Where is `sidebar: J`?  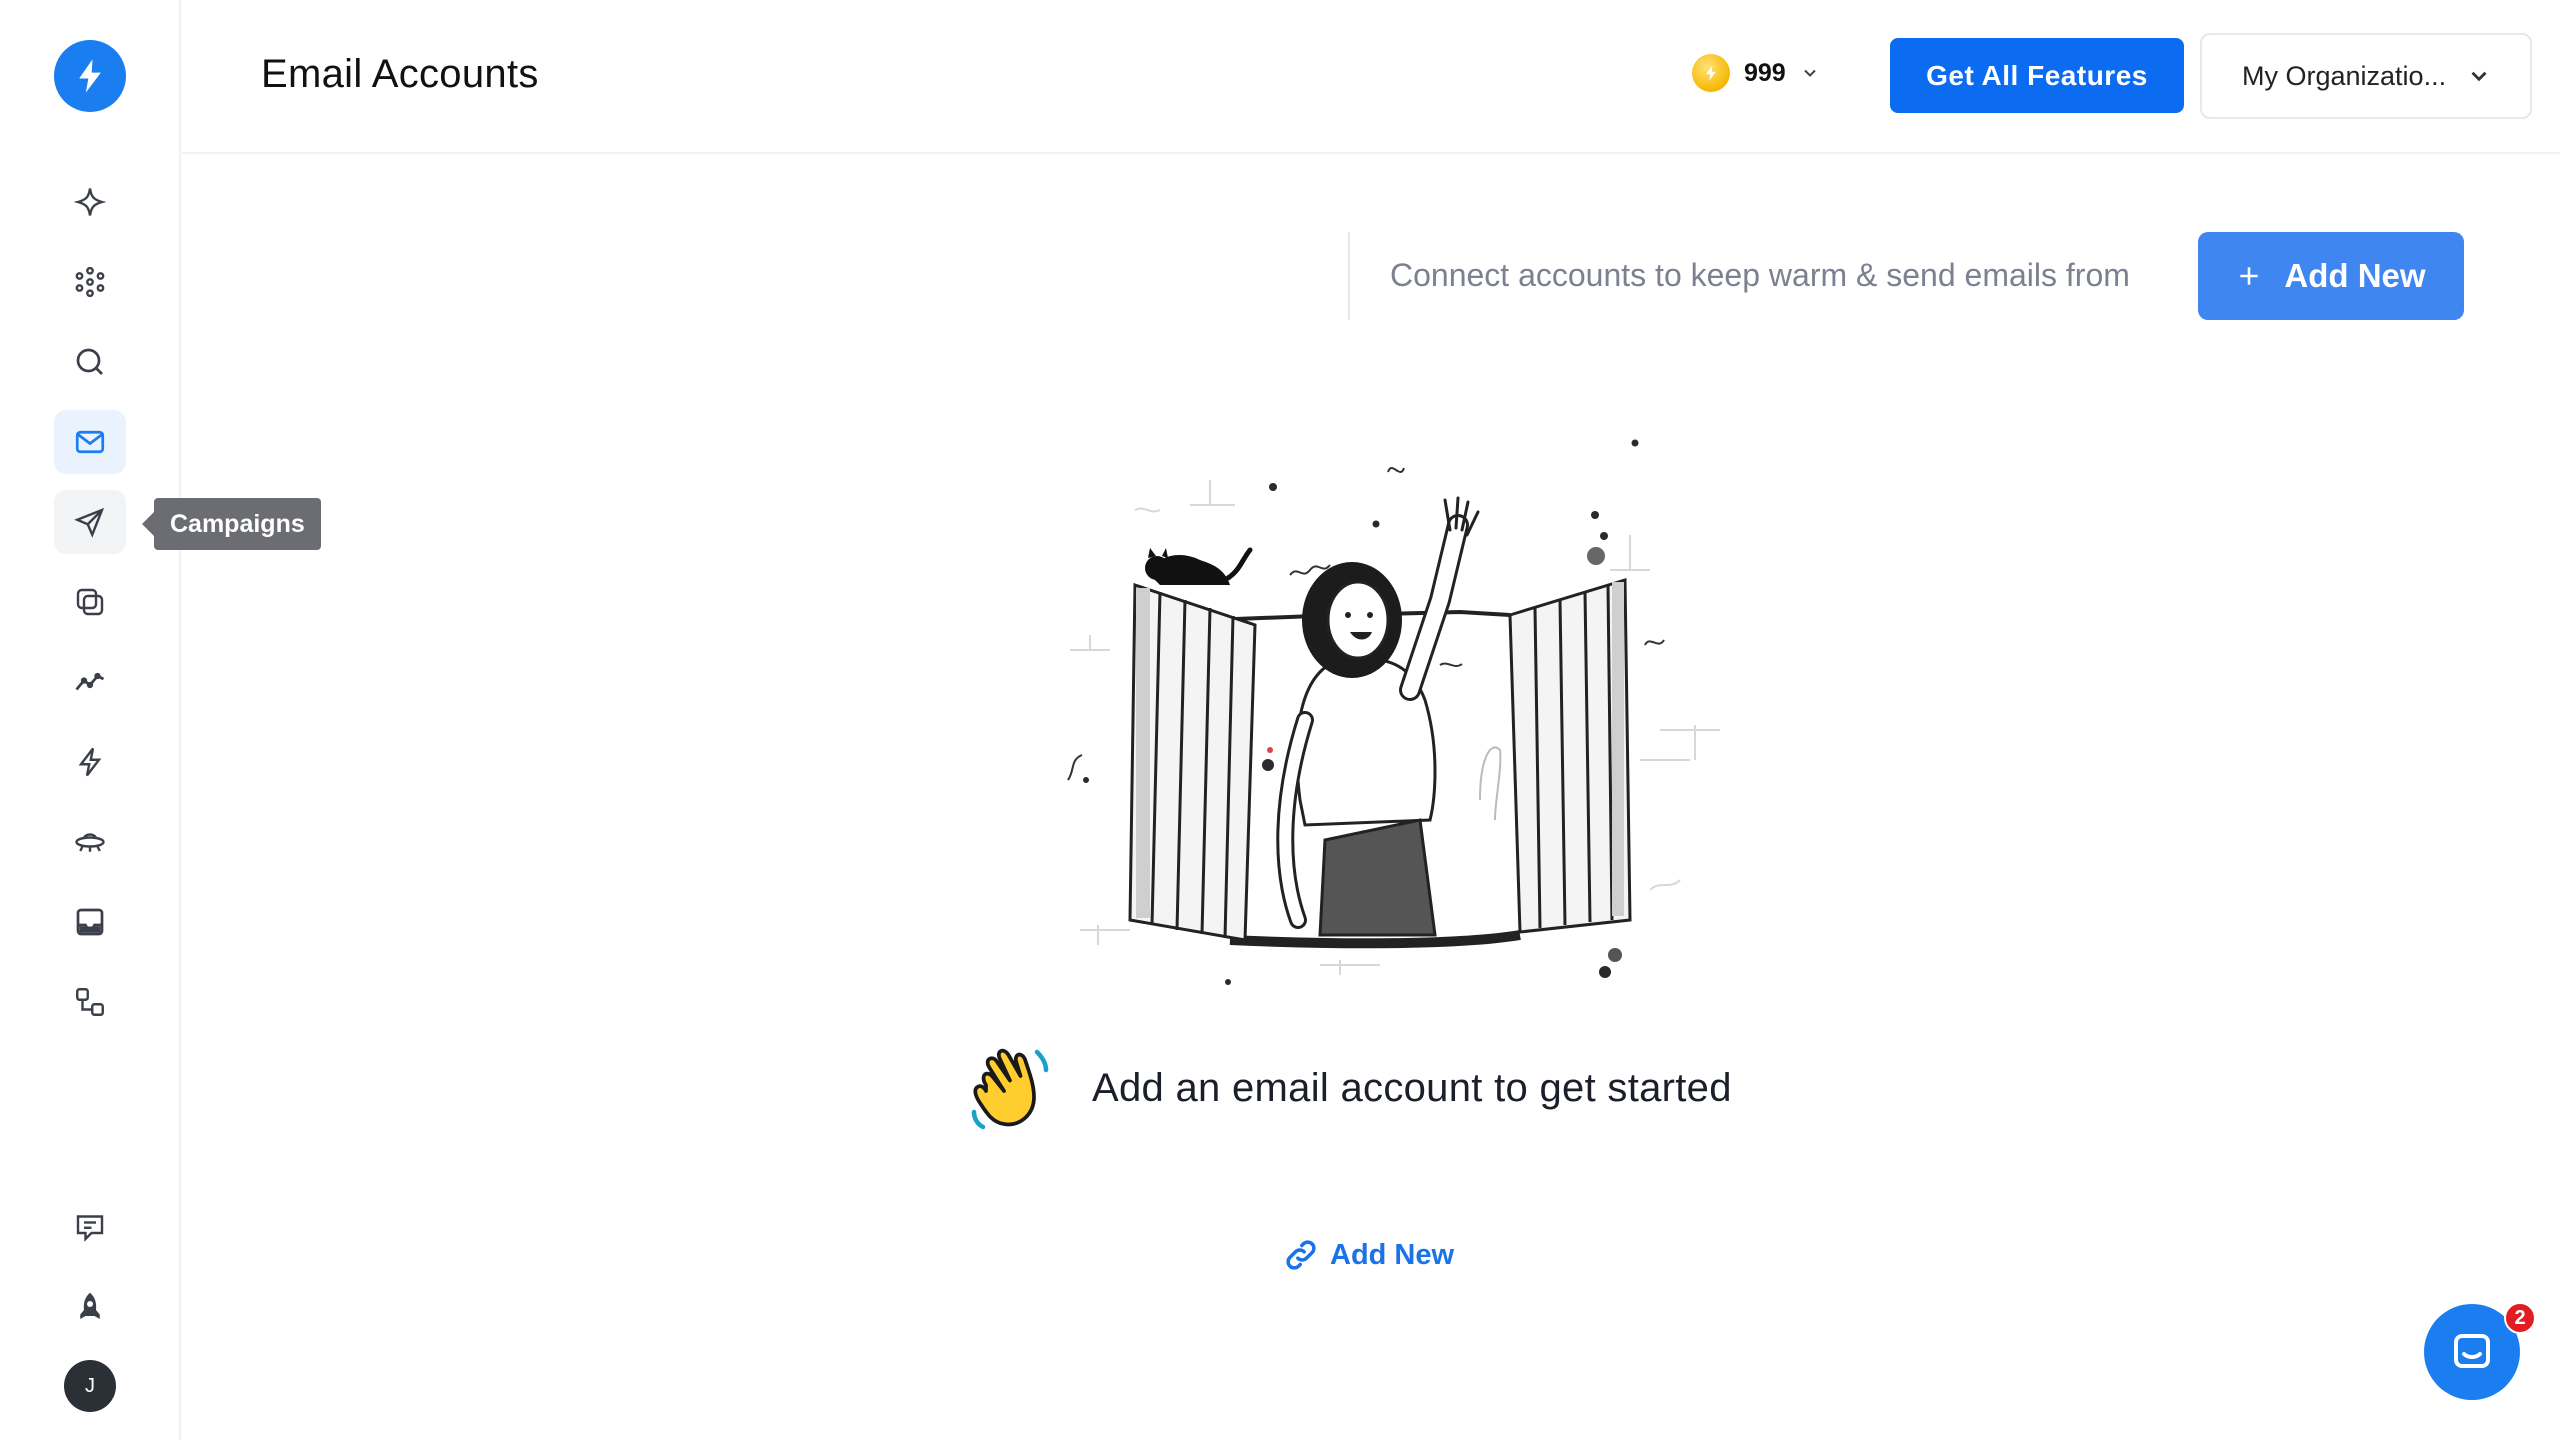
sidebar: J is located at coordinates (90, 720).